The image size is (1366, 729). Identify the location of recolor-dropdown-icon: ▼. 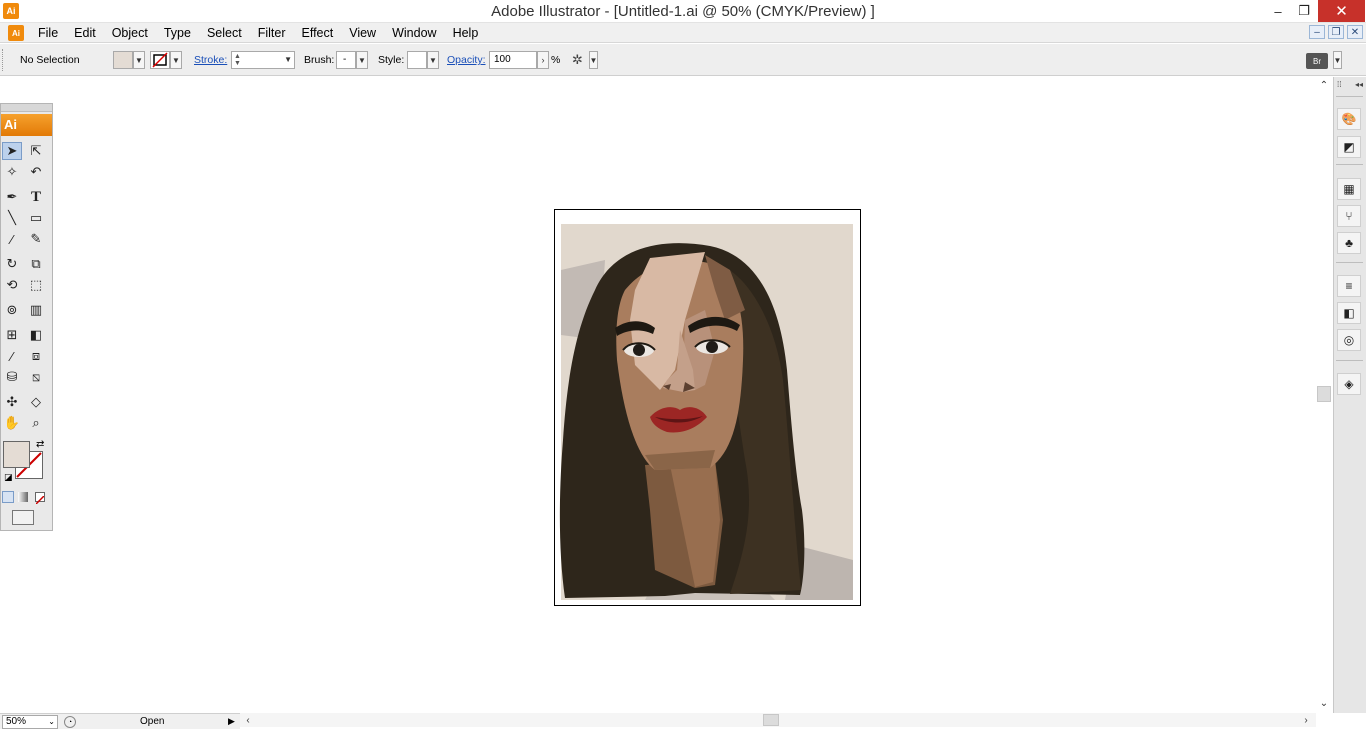
(593, 60).